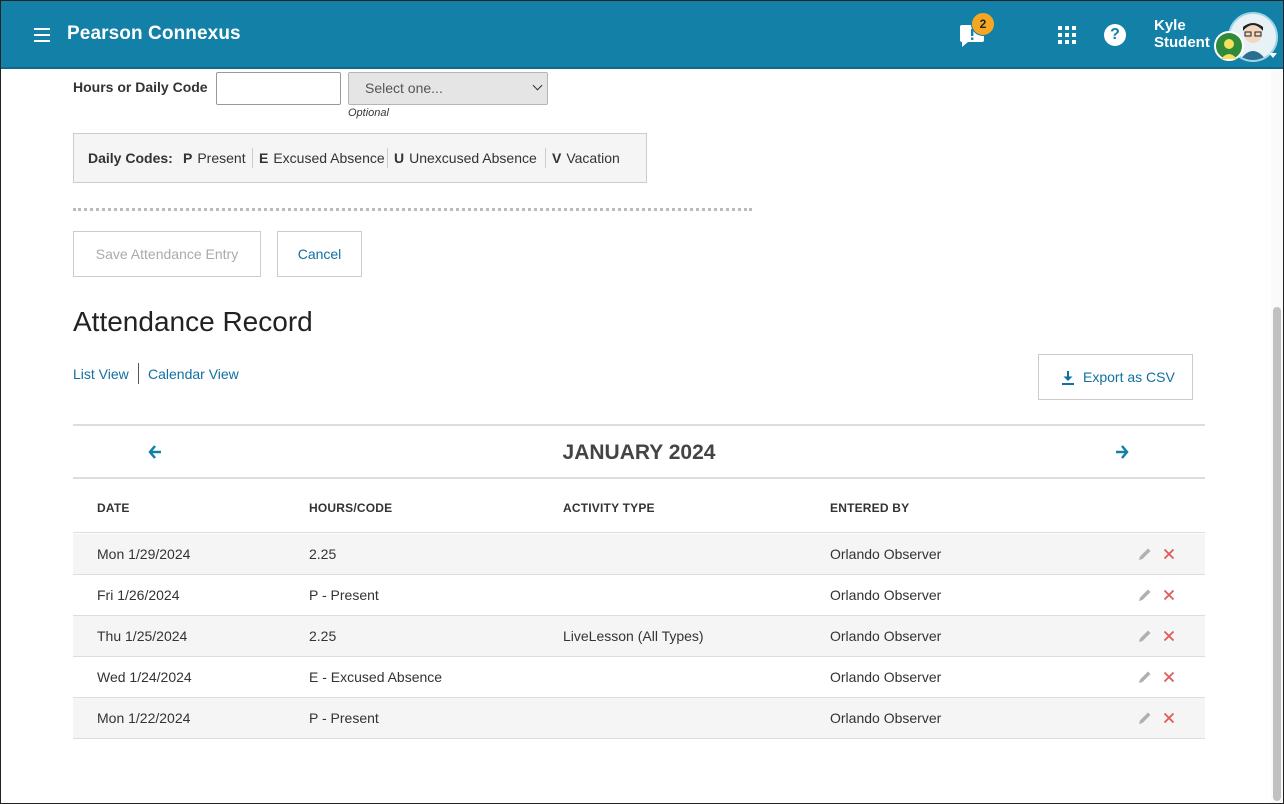  I want to click on hours-label: Hours or Daily Code, so click(140, 87).